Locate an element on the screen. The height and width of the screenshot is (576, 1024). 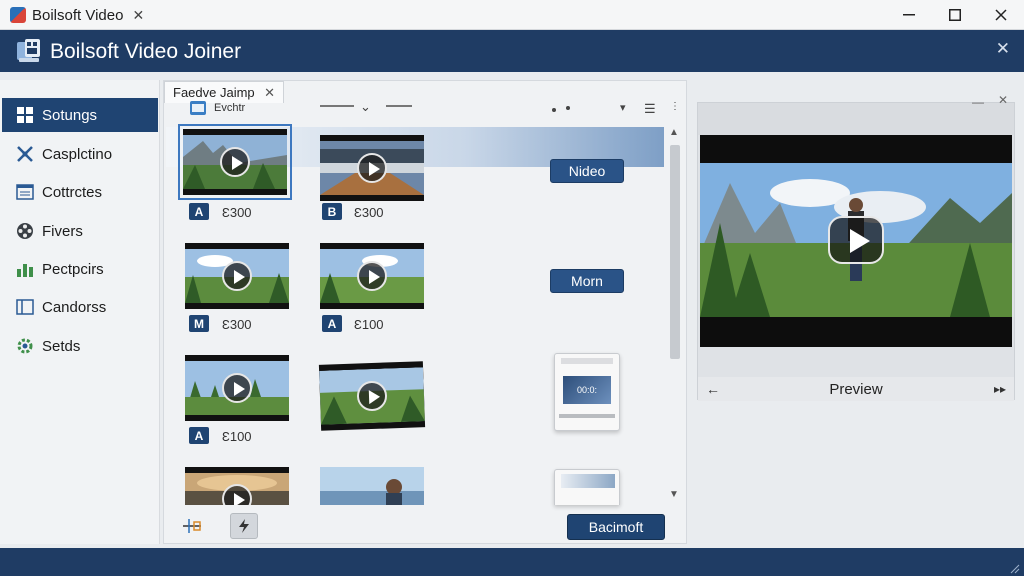
sidebar-item-fivers: Fivers is located at coordinates (80, 231).